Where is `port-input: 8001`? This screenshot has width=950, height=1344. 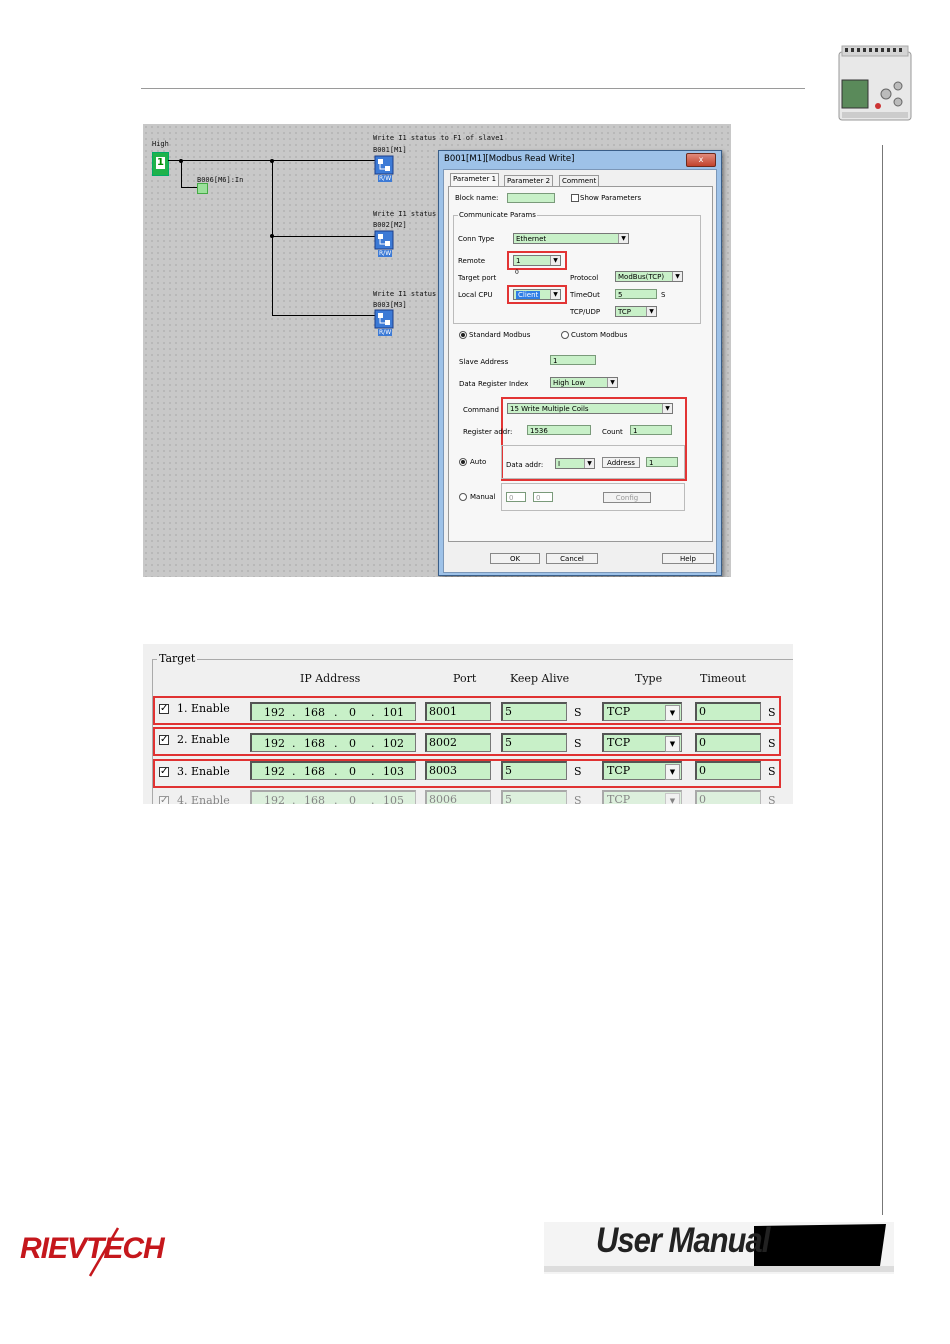
port-input: 8001 is located at coordinates (458, 711).